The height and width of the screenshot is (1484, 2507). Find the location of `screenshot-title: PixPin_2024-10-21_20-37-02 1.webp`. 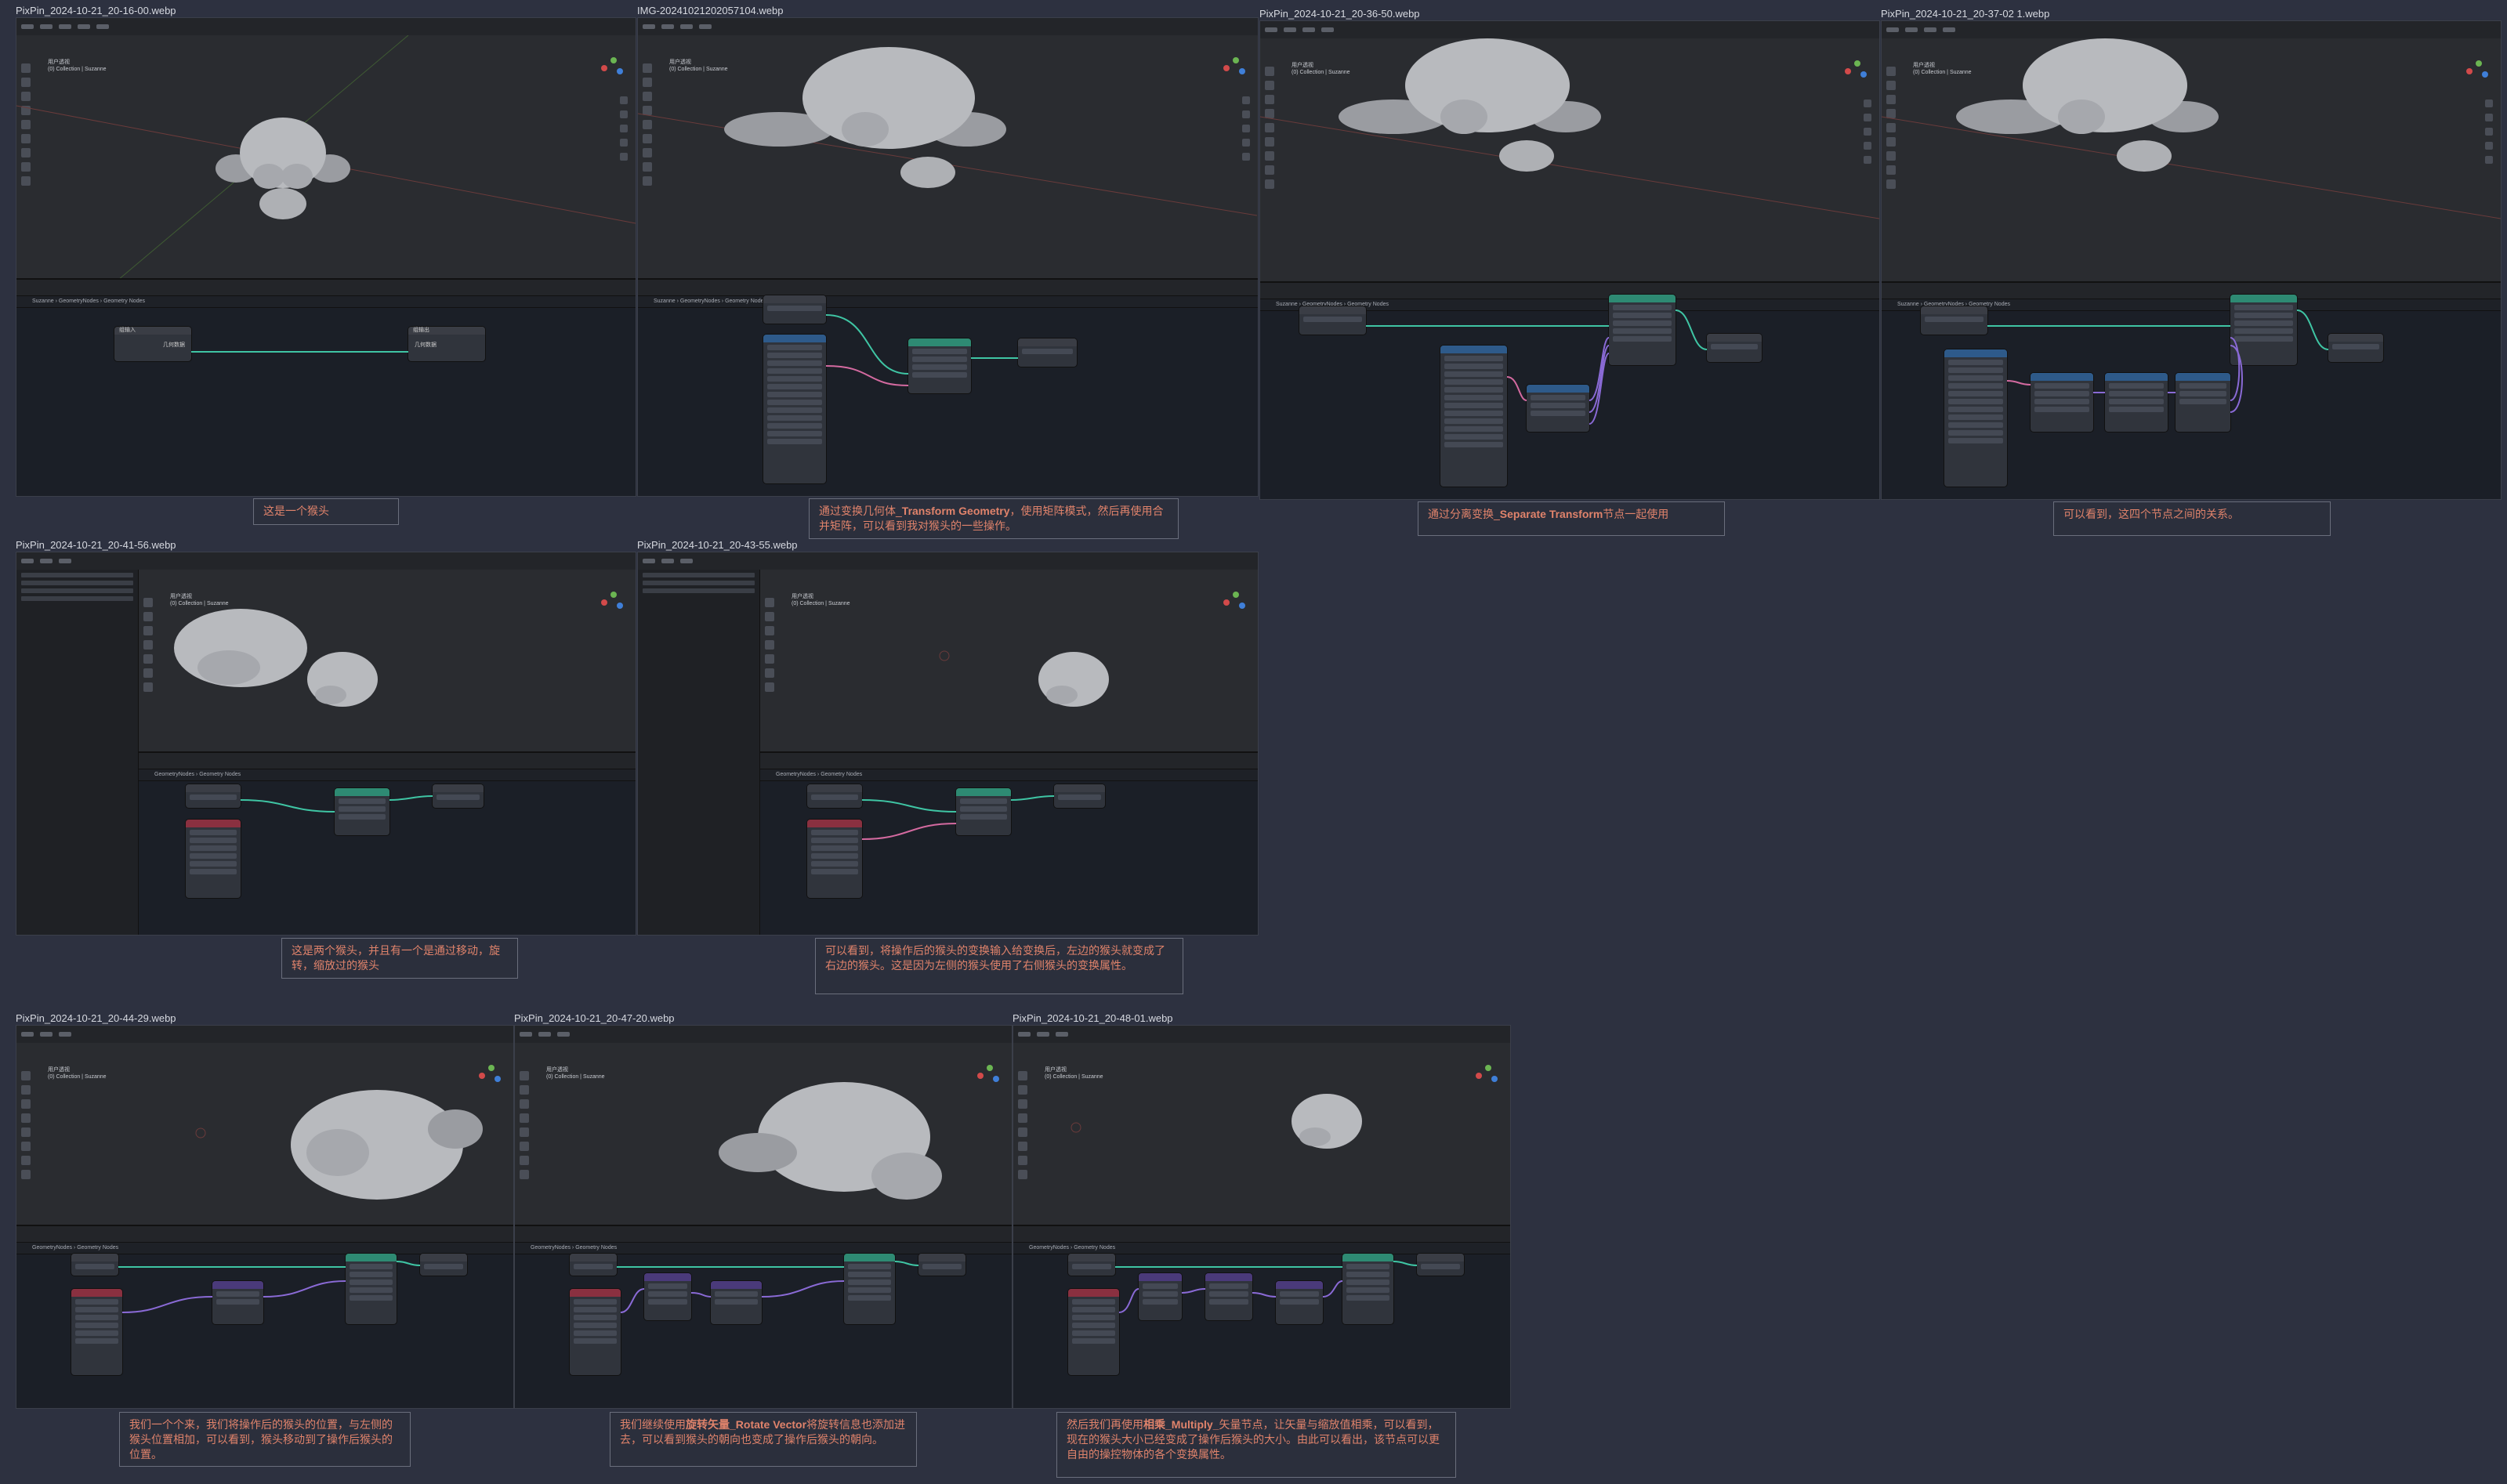

screenshot-title: PixPin_2024-10-21_20-37-02 1.webp is located at coordinates (1965, 14).